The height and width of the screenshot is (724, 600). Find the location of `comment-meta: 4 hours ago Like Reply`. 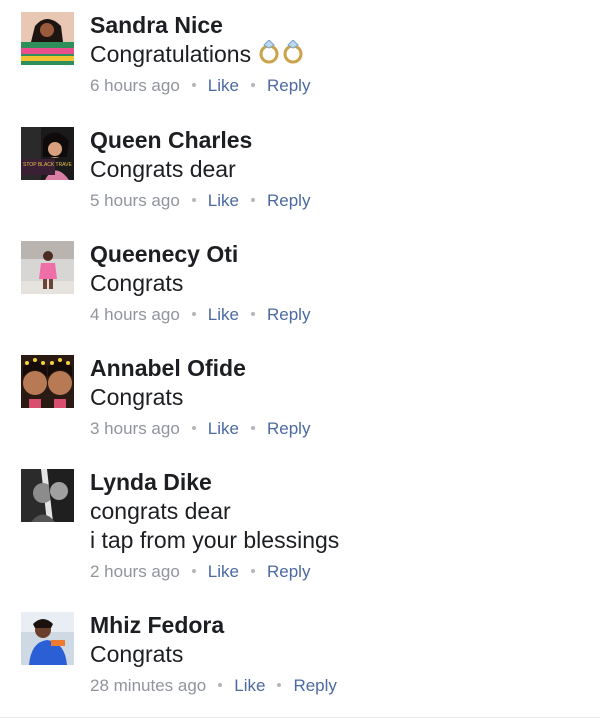

comment-meta: 4 hours ago Like Reply is located at coordinates (340, 315).